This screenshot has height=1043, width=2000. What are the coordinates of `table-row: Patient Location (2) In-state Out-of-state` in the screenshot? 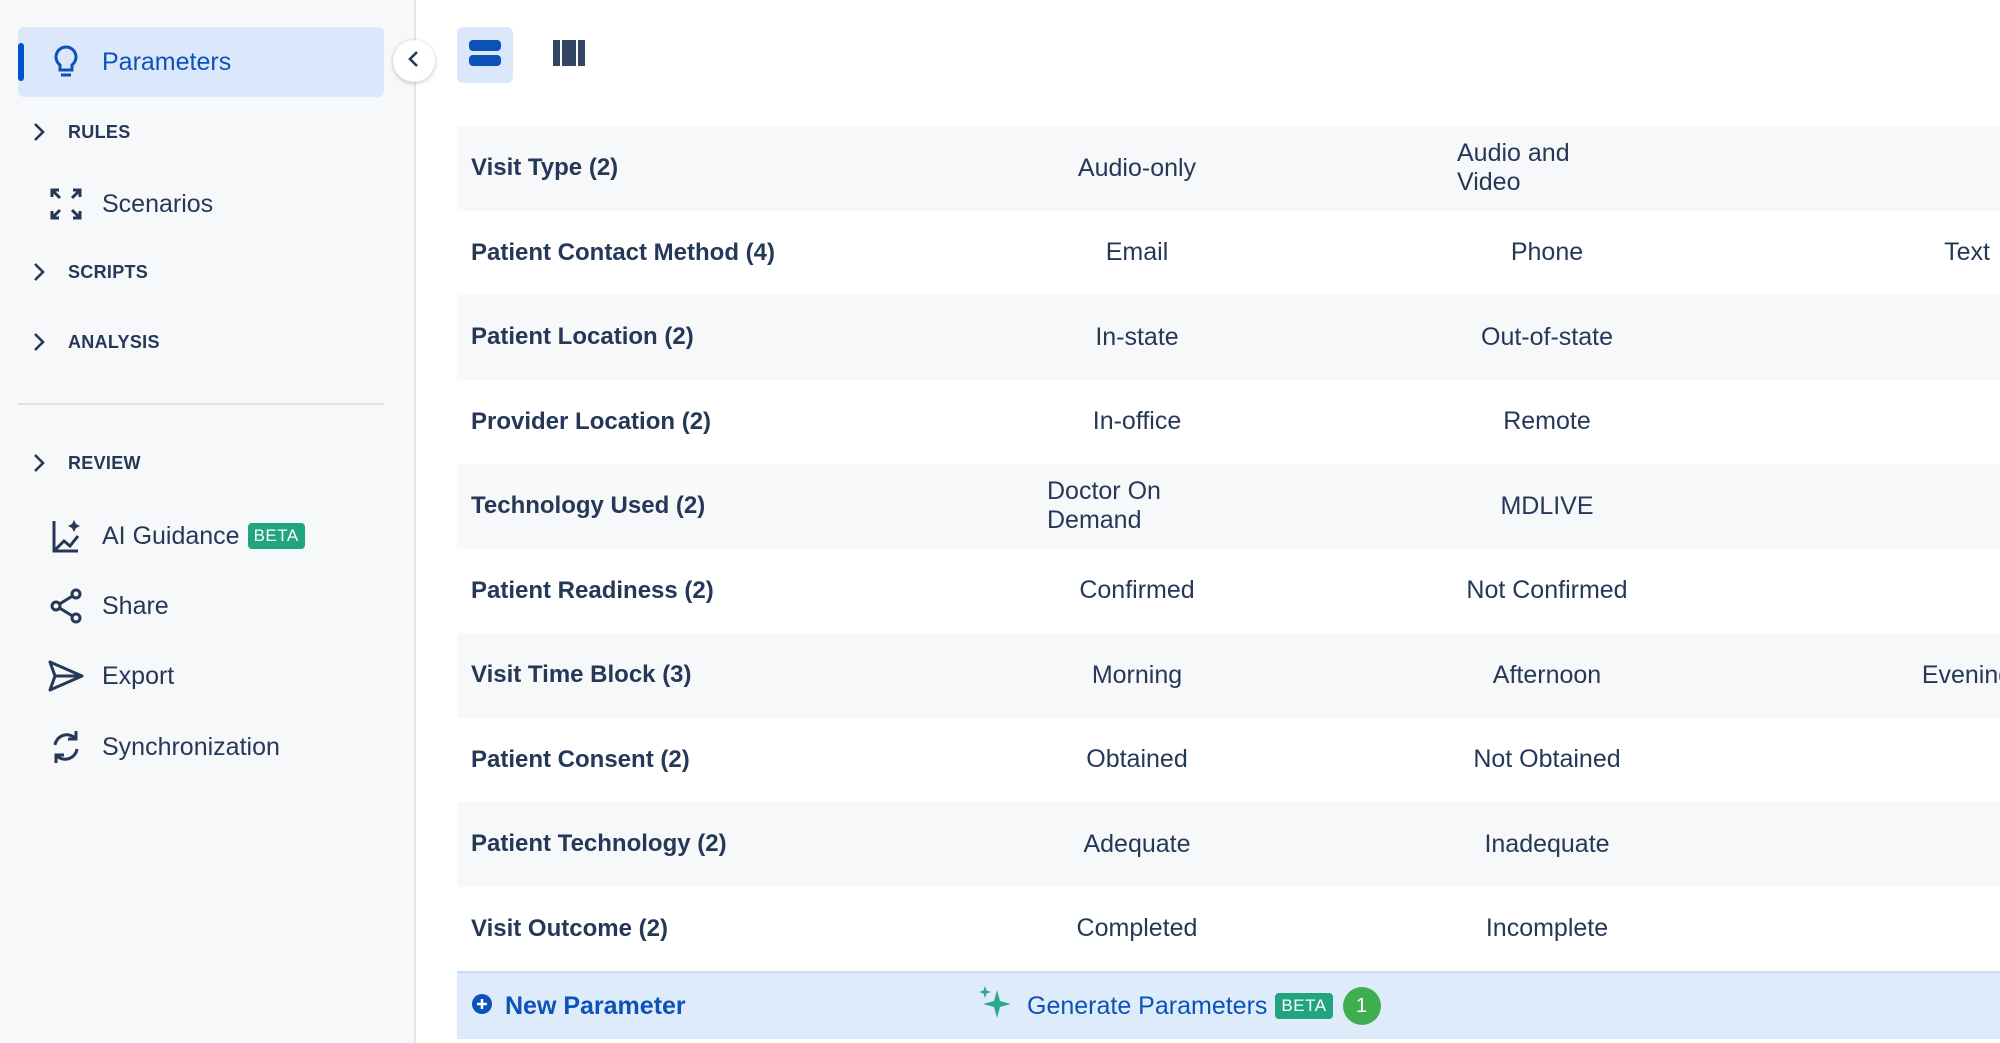 It's located at (1228, 337).